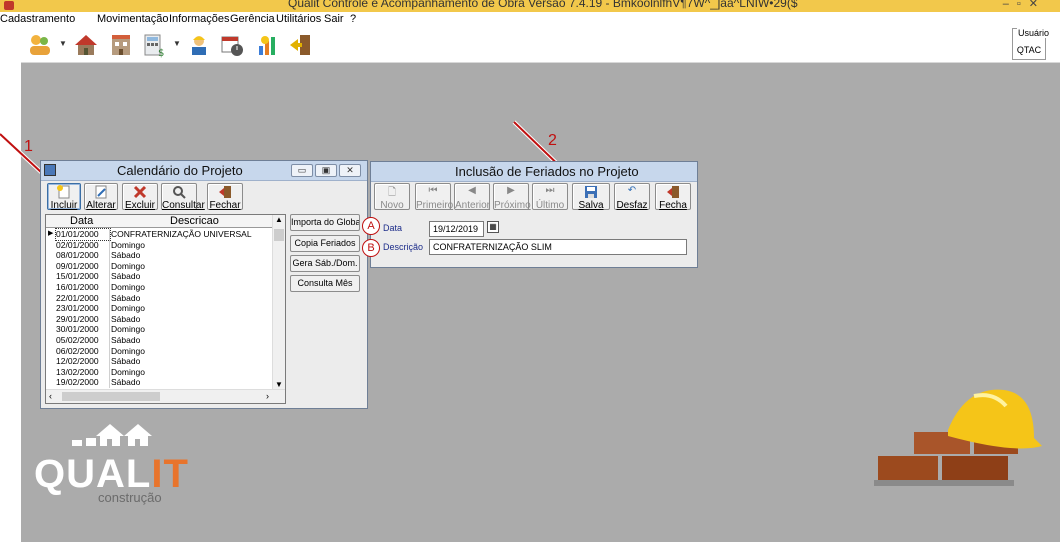 The width and height of the screenshot is (1060, 542). I want to click on people-icon, so click(40, 45).